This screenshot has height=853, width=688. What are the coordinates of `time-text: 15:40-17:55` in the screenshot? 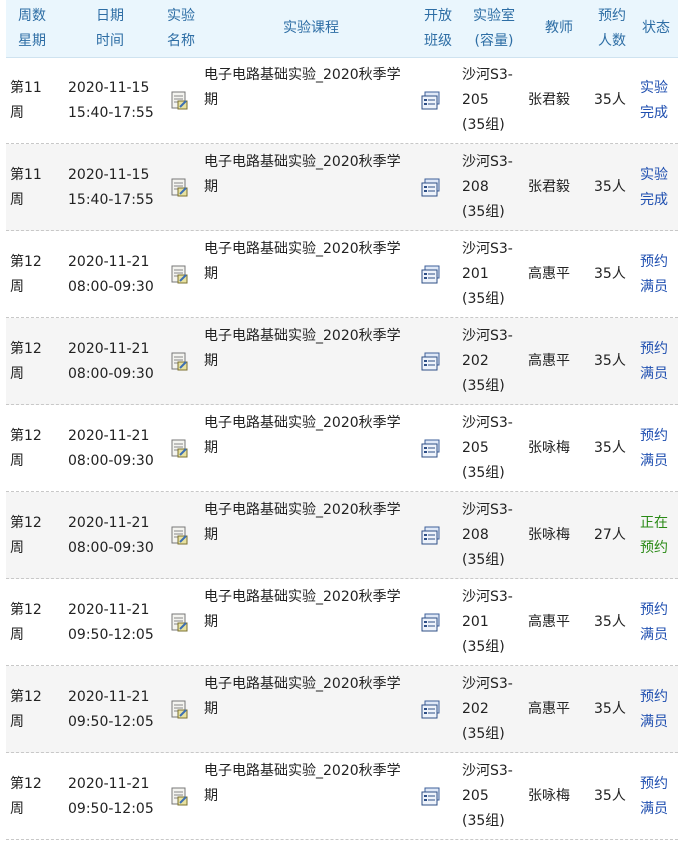 It's located at (111, 113).